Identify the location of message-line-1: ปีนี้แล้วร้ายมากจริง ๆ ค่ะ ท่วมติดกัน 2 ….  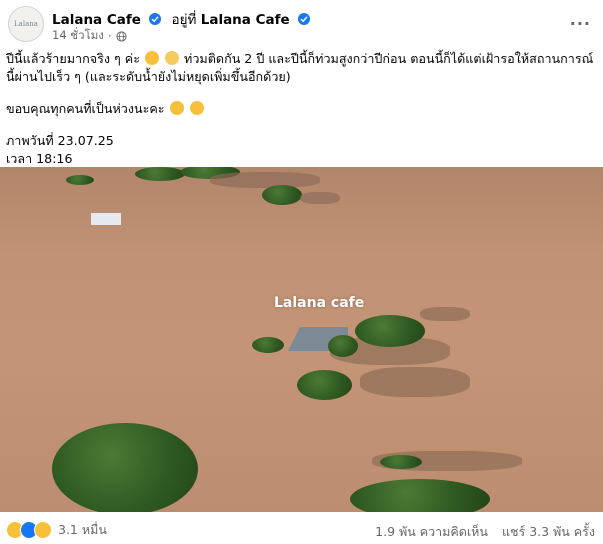
(301, 68).